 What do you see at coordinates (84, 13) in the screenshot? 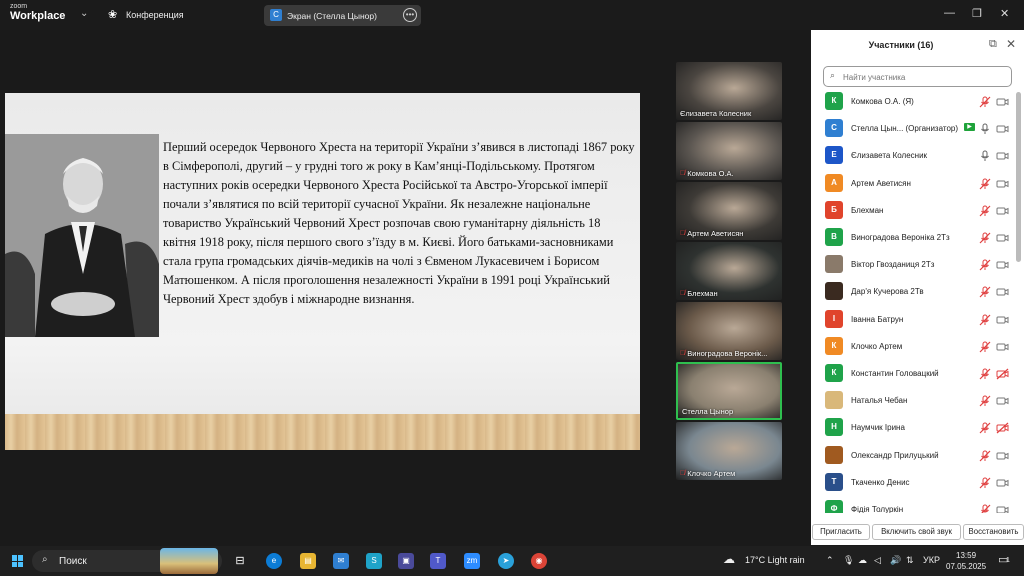
I see `chevron-down-icon: ⌄` at bounding box center [84, 13].